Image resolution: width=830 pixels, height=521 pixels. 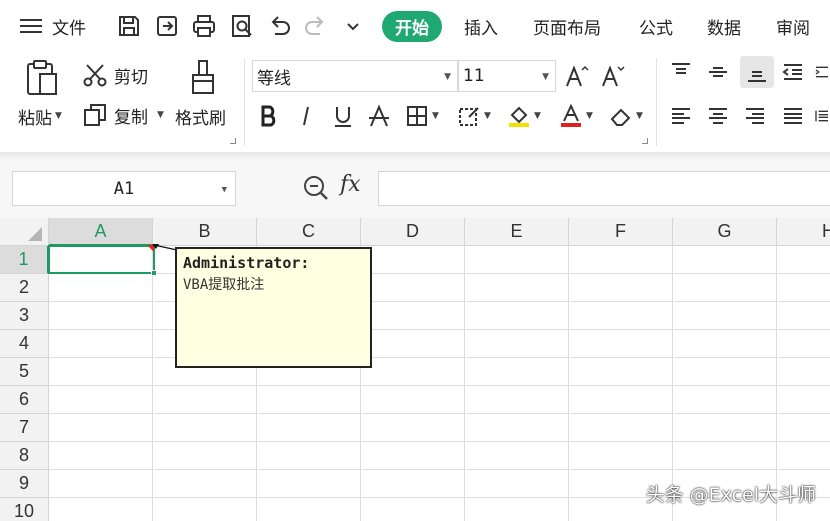 What do you see at coordinates (101, 484) in the screenshot?
I see `cell-a9` at bounding box center [101, 484].